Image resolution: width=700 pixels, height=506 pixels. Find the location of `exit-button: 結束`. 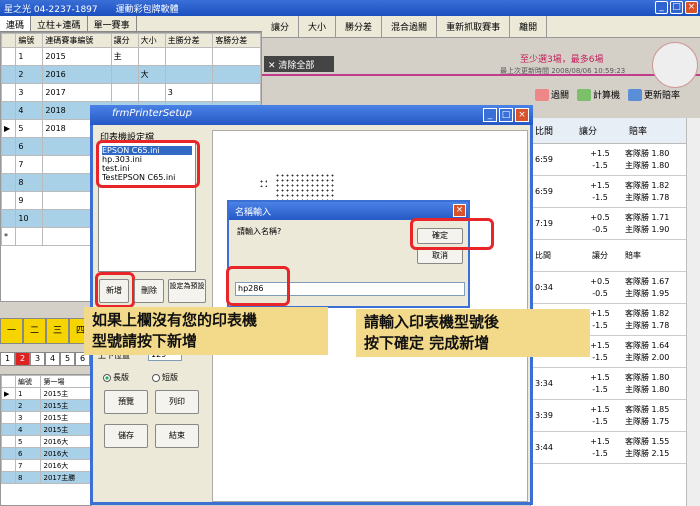

exit-button: 結束 is located at coordinates (177, 436).